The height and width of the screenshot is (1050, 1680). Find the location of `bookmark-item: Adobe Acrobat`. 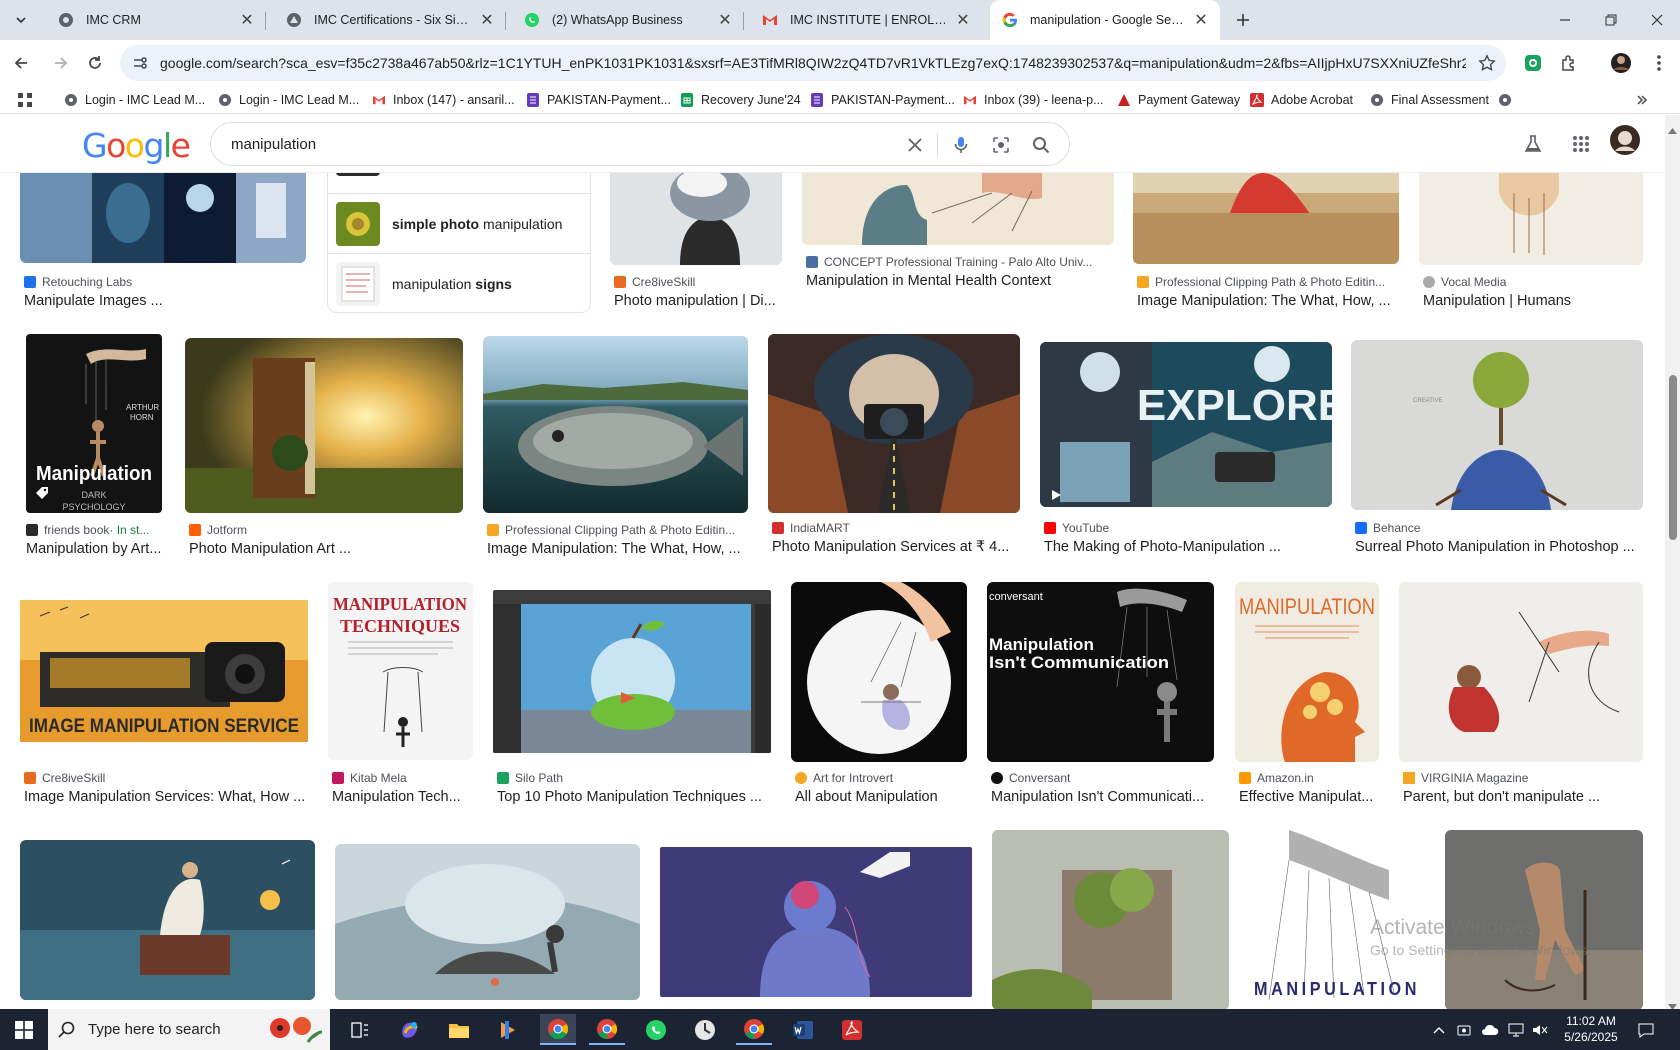

bookmark-item: Adobe Acrobat is located at coordinates (1301, 100).